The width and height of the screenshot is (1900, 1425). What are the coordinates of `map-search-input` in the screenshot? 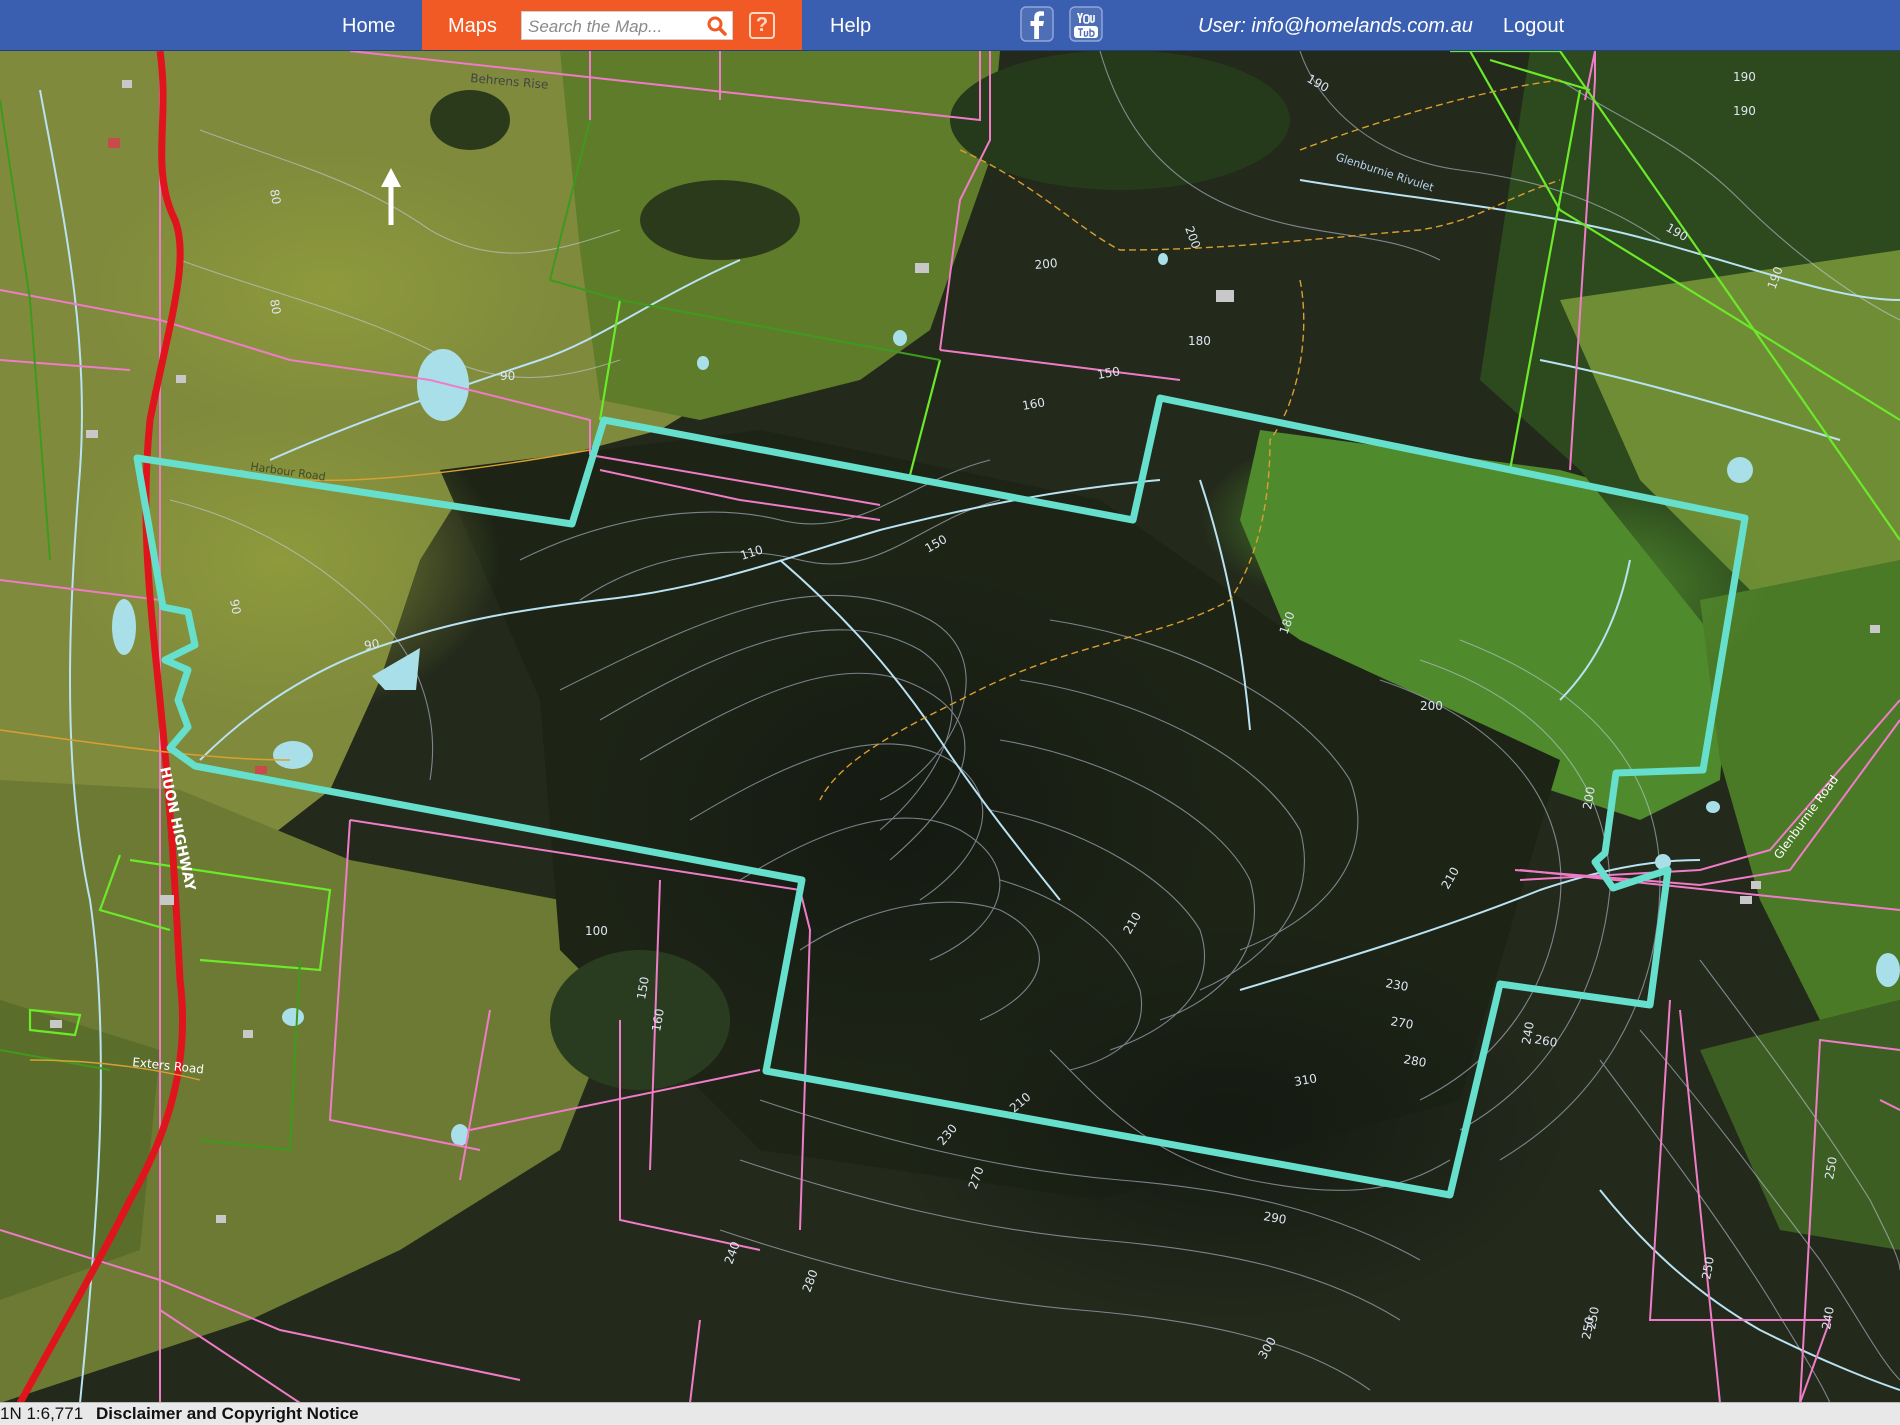 It's located at (613, 26).